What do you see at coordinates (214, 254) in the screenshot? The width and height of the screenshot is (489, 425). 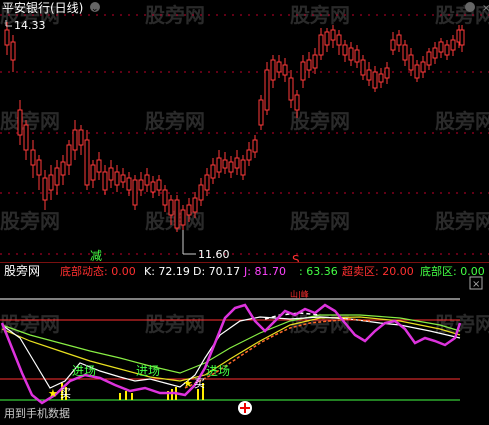 I see `low-price-label: 11.60` at bounding box center [214, 254].